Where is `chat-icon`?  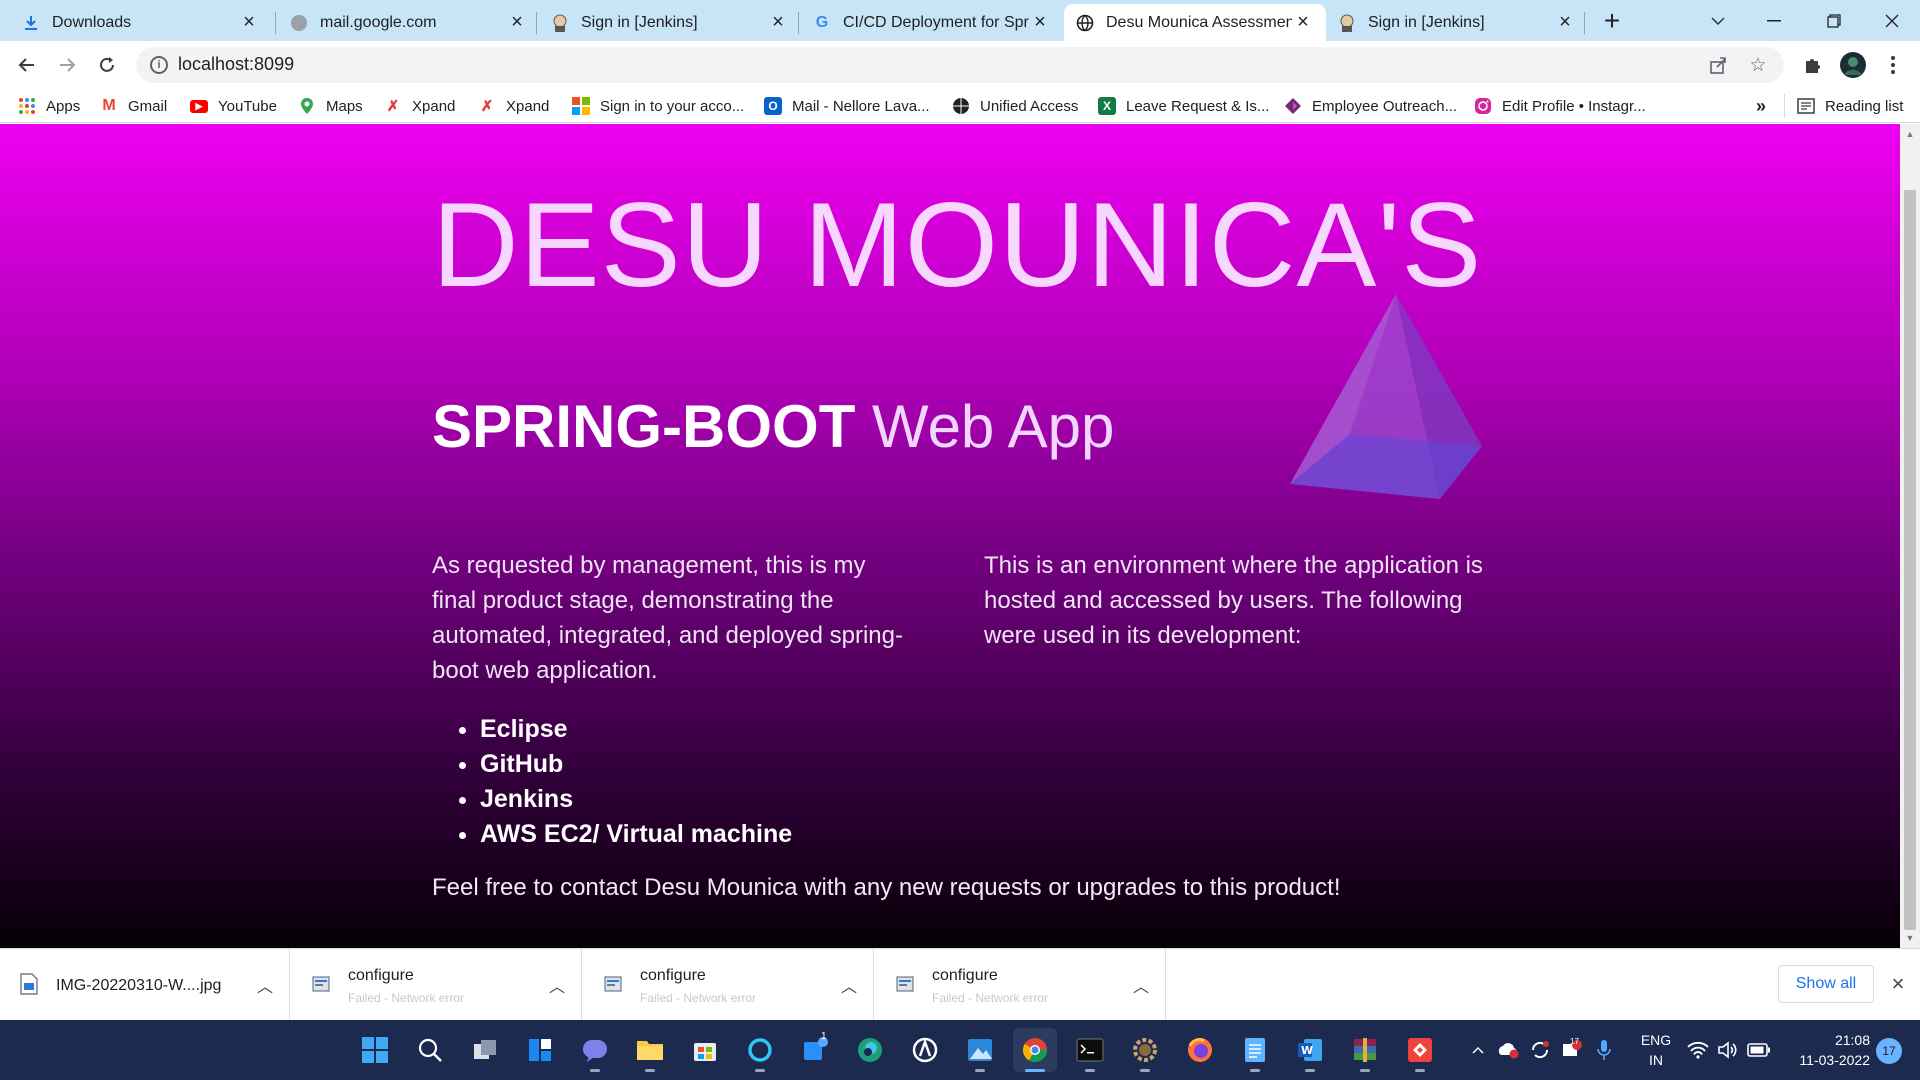 chat-icon is located at coordinates (595, 1051).